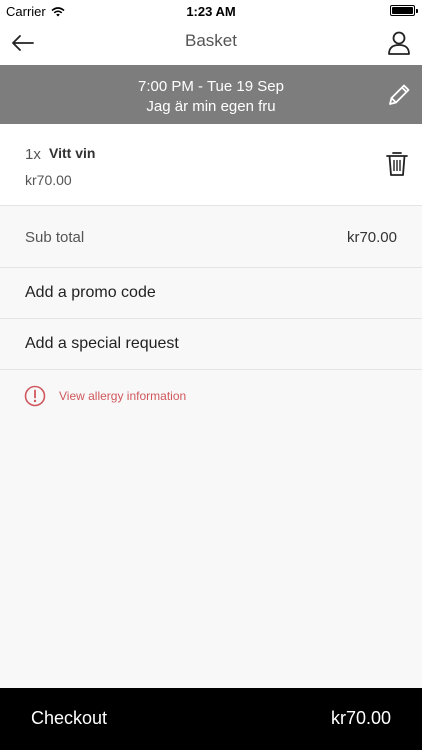 This screenshot has height=750, width=422. I want to click on booking-banner: 7:00 PM - Tue 19 Sep Jag är min egen fru, so click(211, 94).